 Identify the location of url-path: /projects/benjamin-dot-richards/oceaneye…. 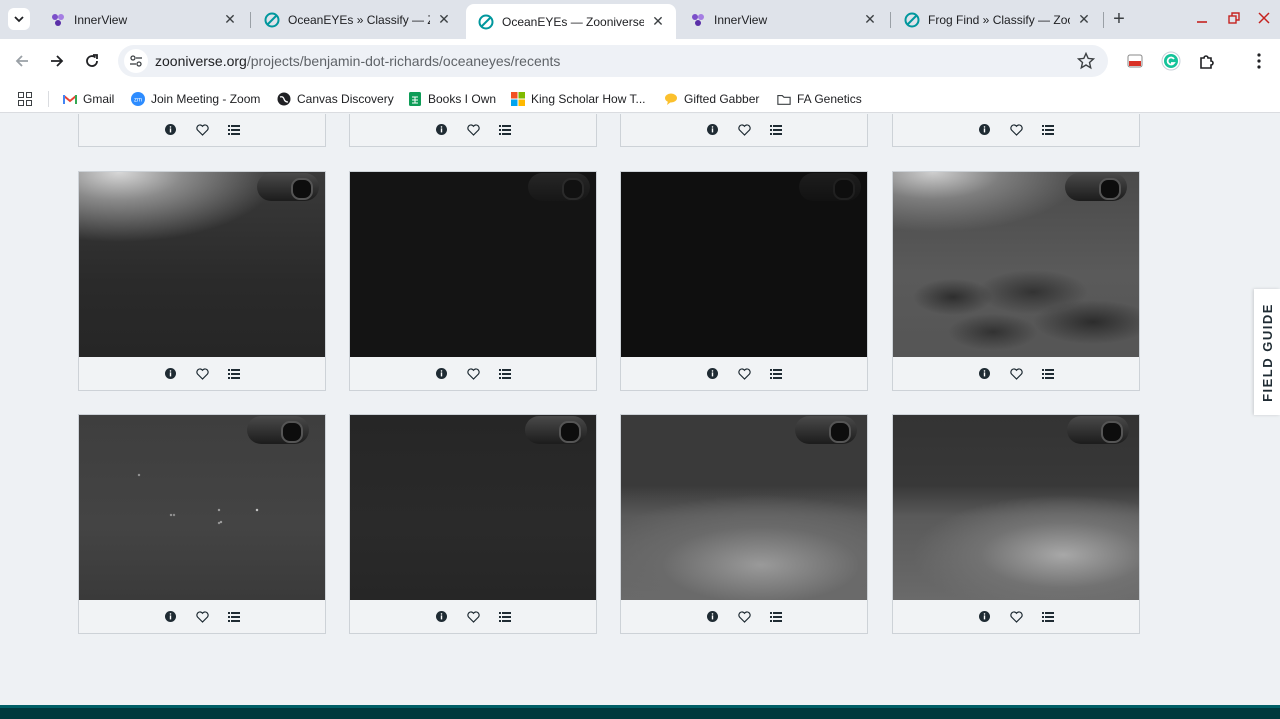
(403, 61).